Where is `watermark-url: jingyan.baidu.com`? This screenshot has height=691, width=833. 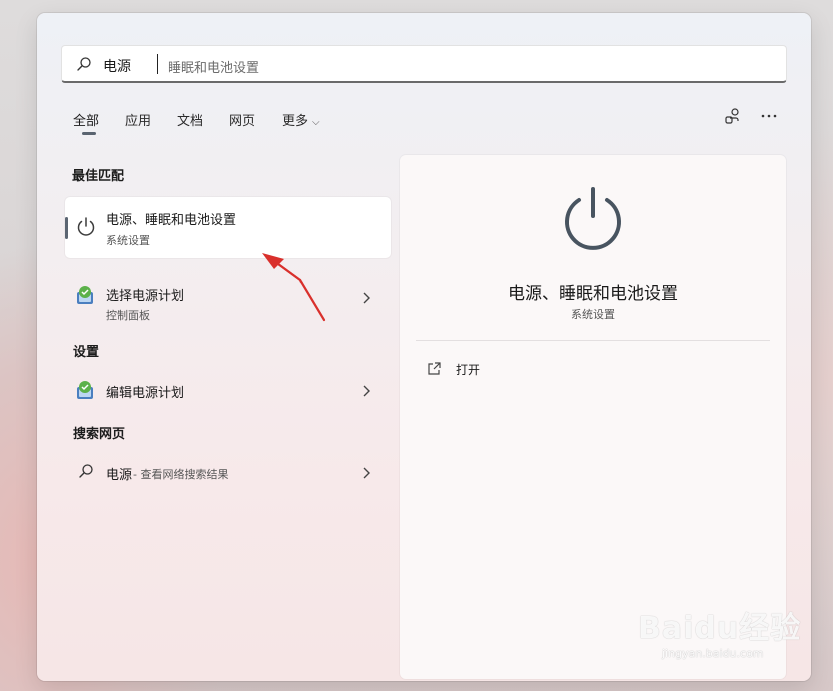 watermark-url: jingyan.baidu.com is located at coordinates (713, 653).